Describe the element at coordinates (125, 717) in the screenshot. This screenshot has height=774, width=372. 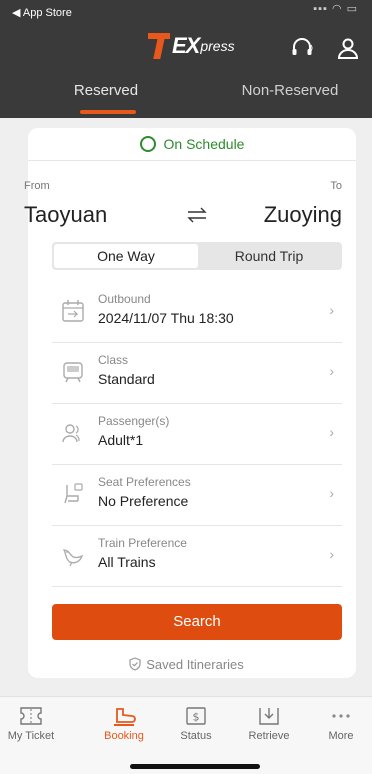
I see `booking-icon` at that location.